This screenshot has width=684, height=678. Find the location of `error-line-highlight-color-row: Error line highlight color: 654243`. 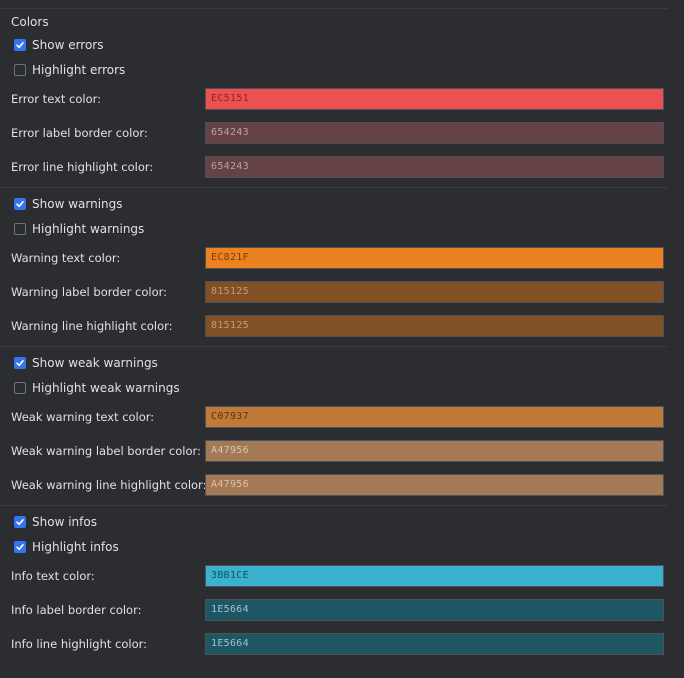

error-line-highlight-color-row: Error line highlight color: 654243 is located at coordinates (338, 168).